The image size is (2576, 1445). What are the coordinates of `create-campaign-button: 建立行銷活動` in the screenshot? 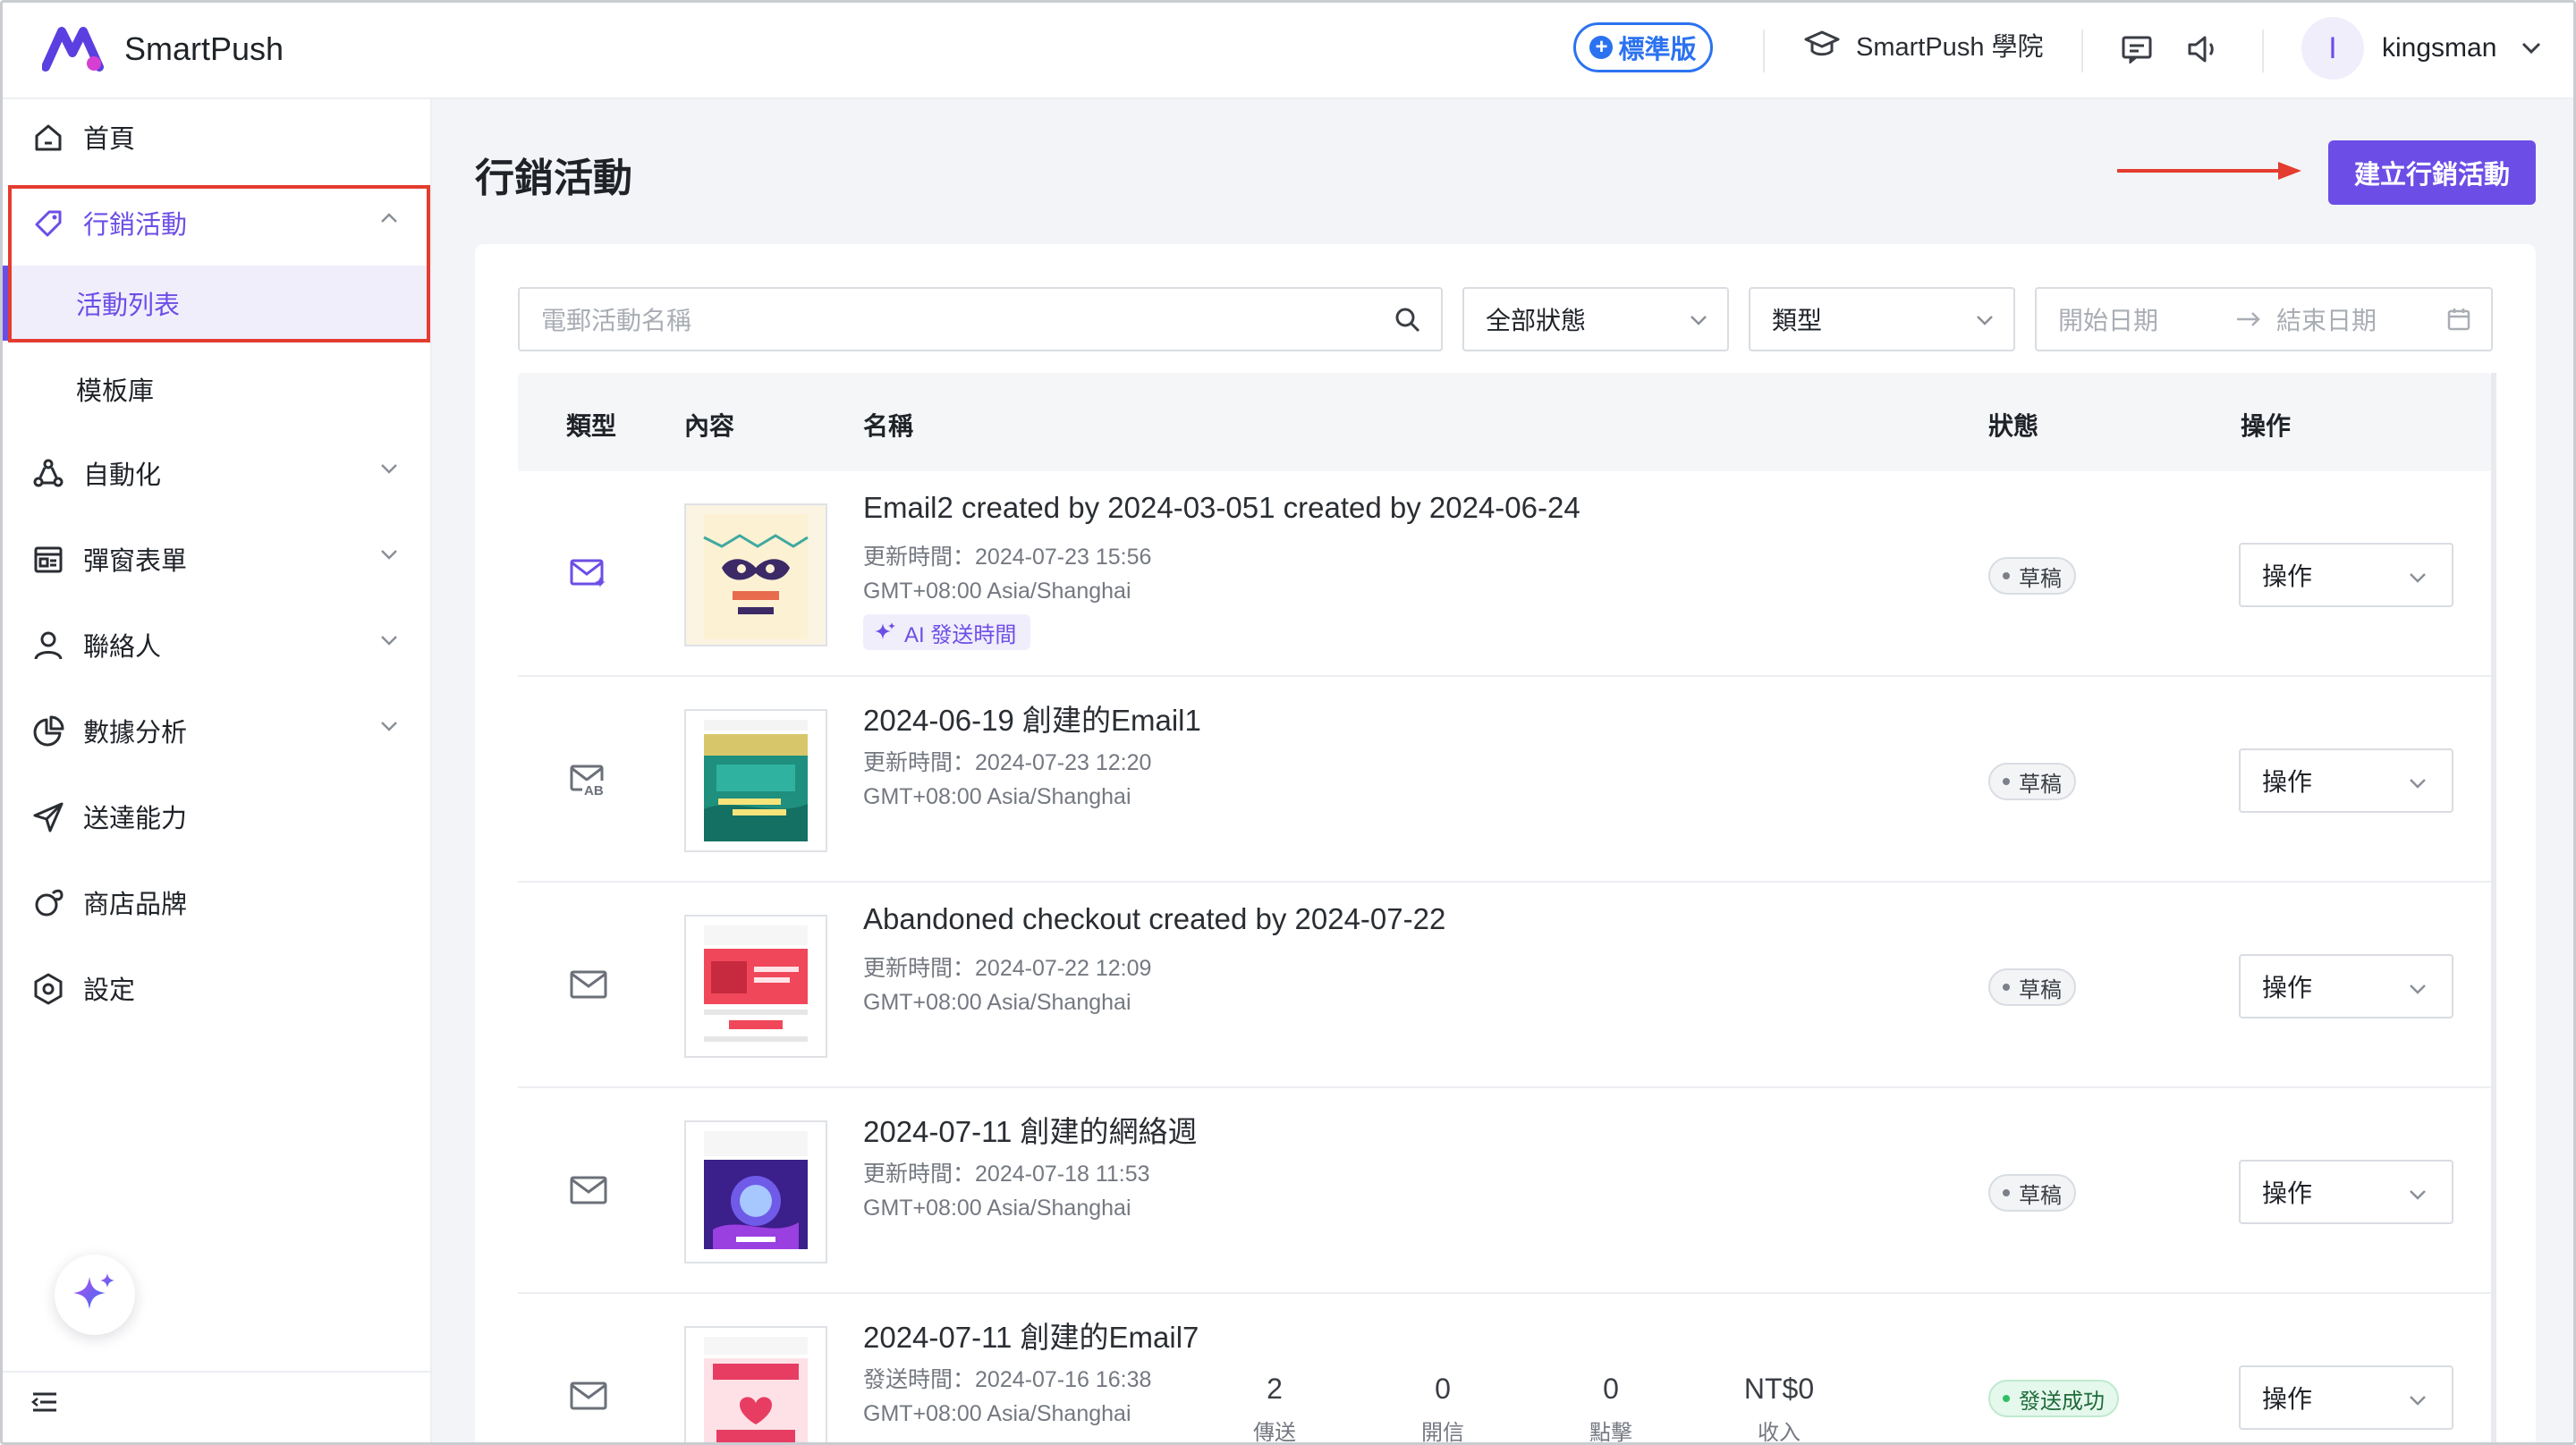 It's located at (2432, 172).